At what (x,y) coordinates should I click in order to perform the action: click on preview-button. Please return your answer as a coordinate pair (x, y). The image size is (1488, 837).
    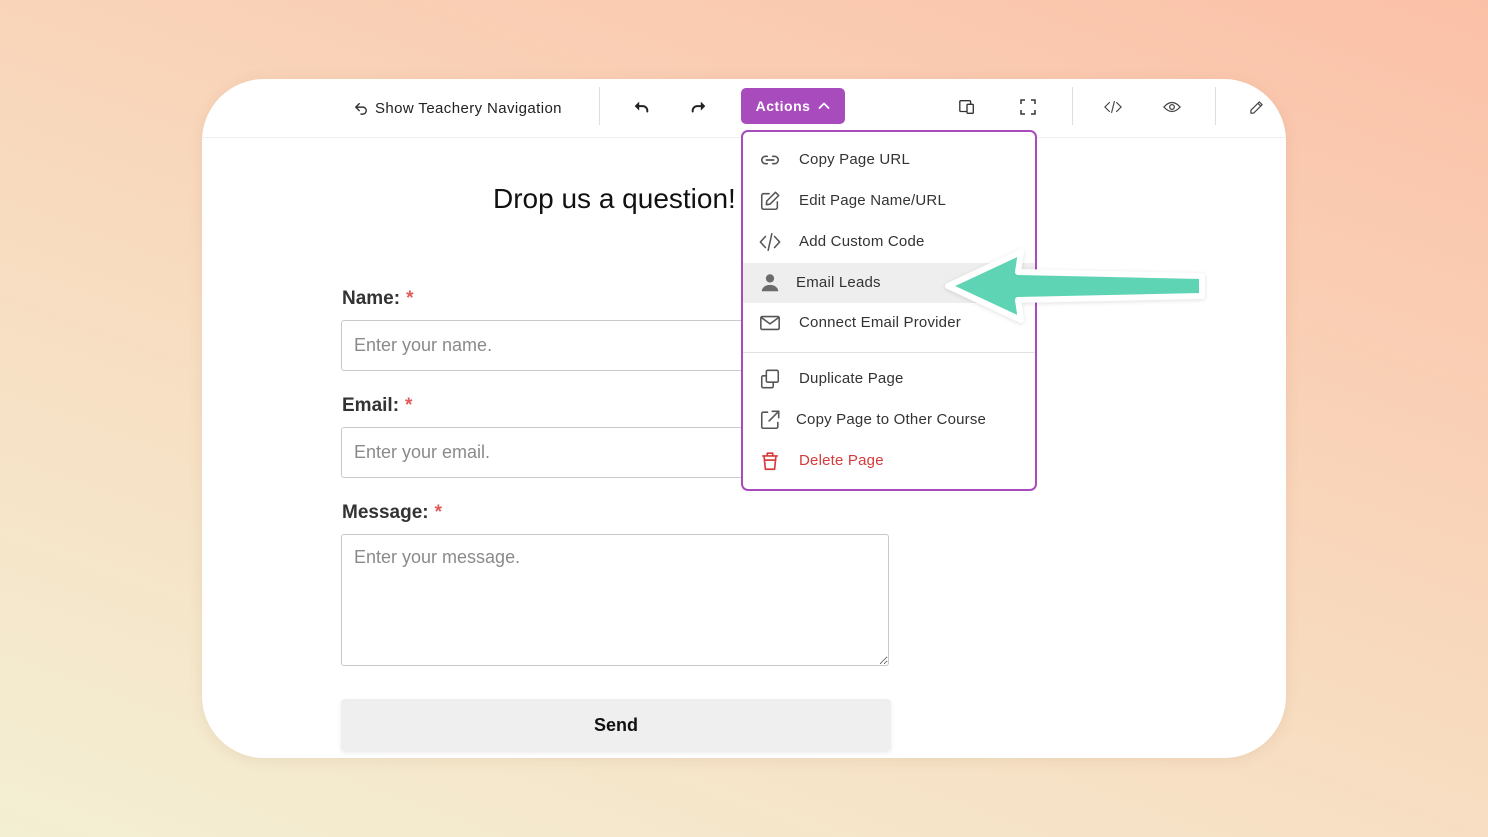
    Looking at the image, I should click on (1172, 107).